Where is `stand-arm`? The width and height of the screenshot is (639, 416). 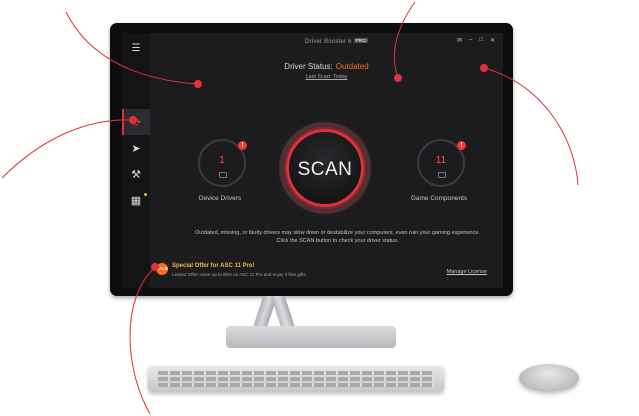
stand-arm is located at coordinates (283, 312).